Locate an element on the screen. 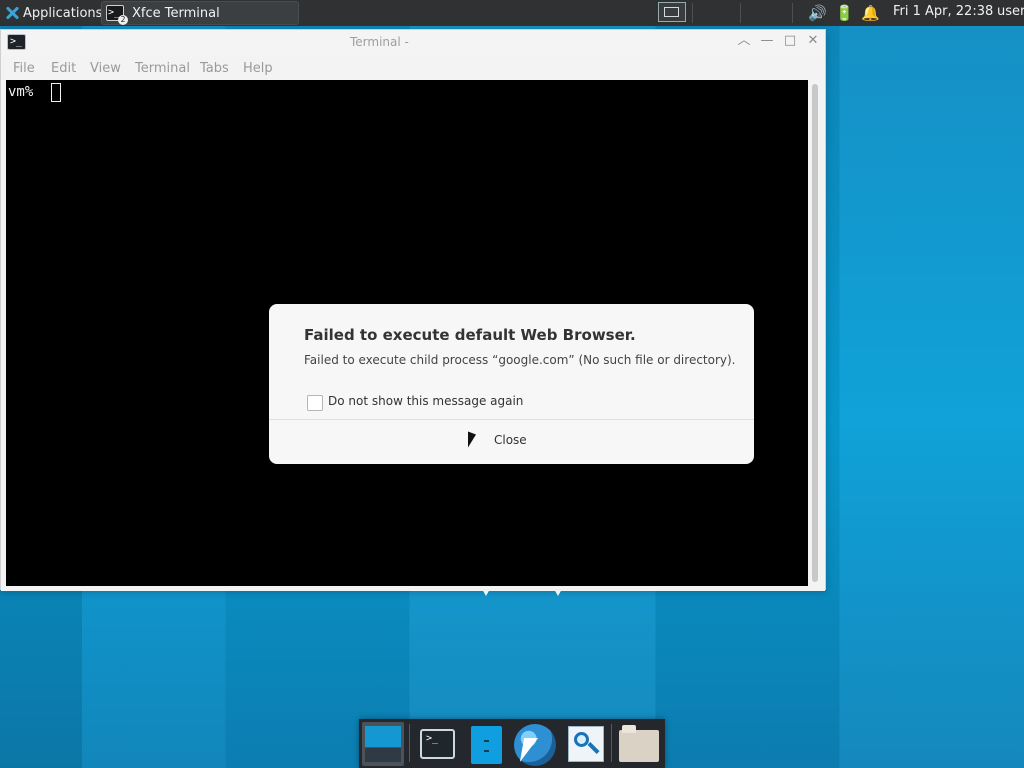 Image resolution: width=1024 pixels, height=768 pixels. close-window-icon: ✕ is located at coordinates (813, 41).